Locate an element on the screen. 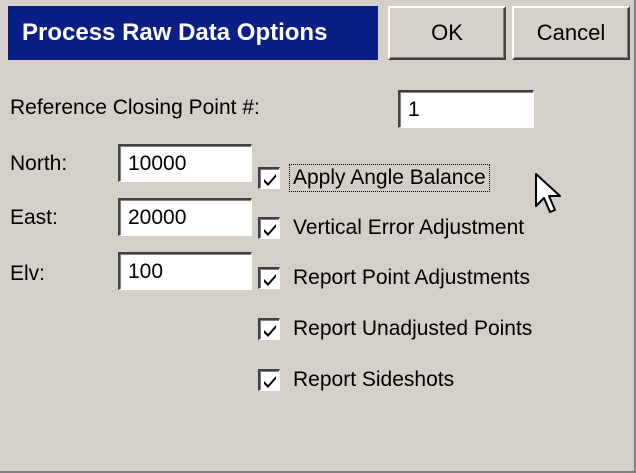 This screenshot has width=636, height=473. title-bar: Process Raw Data Options OK Cancel is located at coordinates (318, 32).